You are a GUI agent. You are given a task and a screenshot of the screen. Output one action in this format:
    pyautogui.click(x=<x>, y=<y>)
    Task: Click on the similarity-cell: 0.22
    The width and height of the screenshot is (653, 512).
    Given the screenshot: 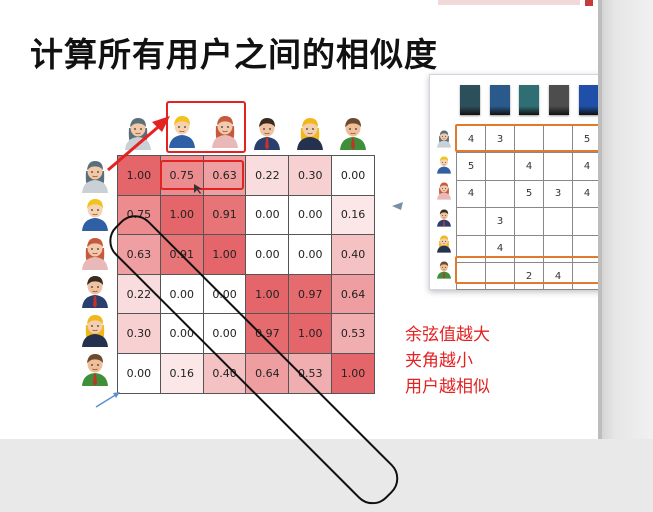 What is the action you would take?
    pyautogui.click(x=267, y=175)
    